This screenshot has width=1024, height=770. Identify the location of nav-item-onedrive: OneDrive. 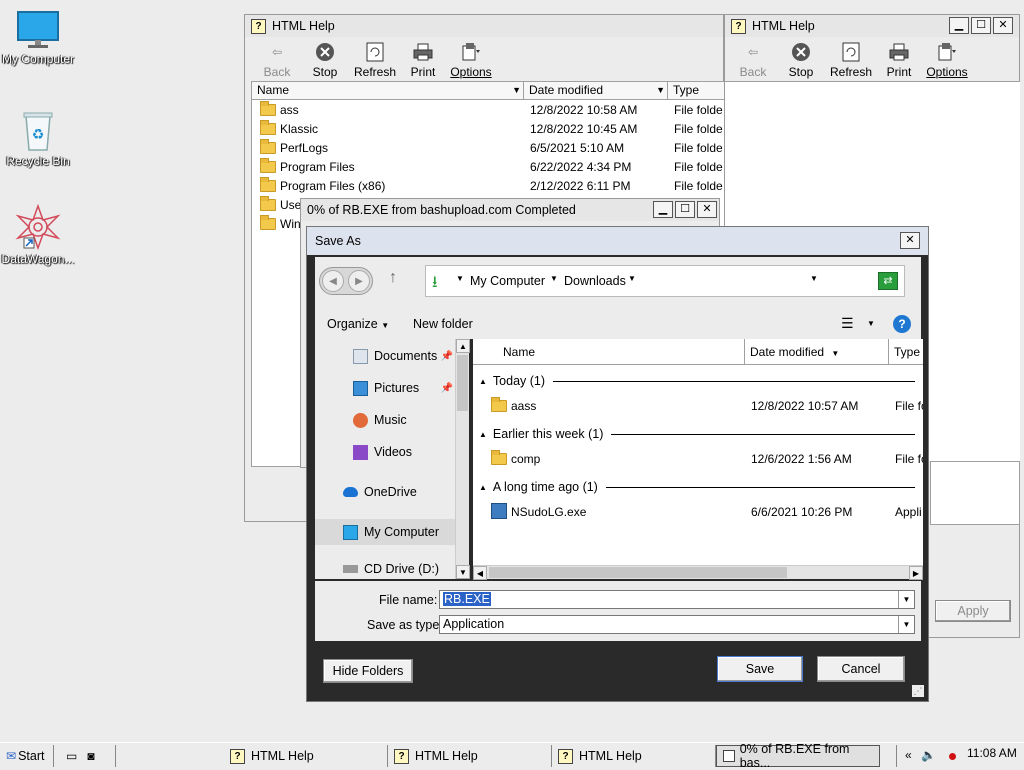
(385, 492).